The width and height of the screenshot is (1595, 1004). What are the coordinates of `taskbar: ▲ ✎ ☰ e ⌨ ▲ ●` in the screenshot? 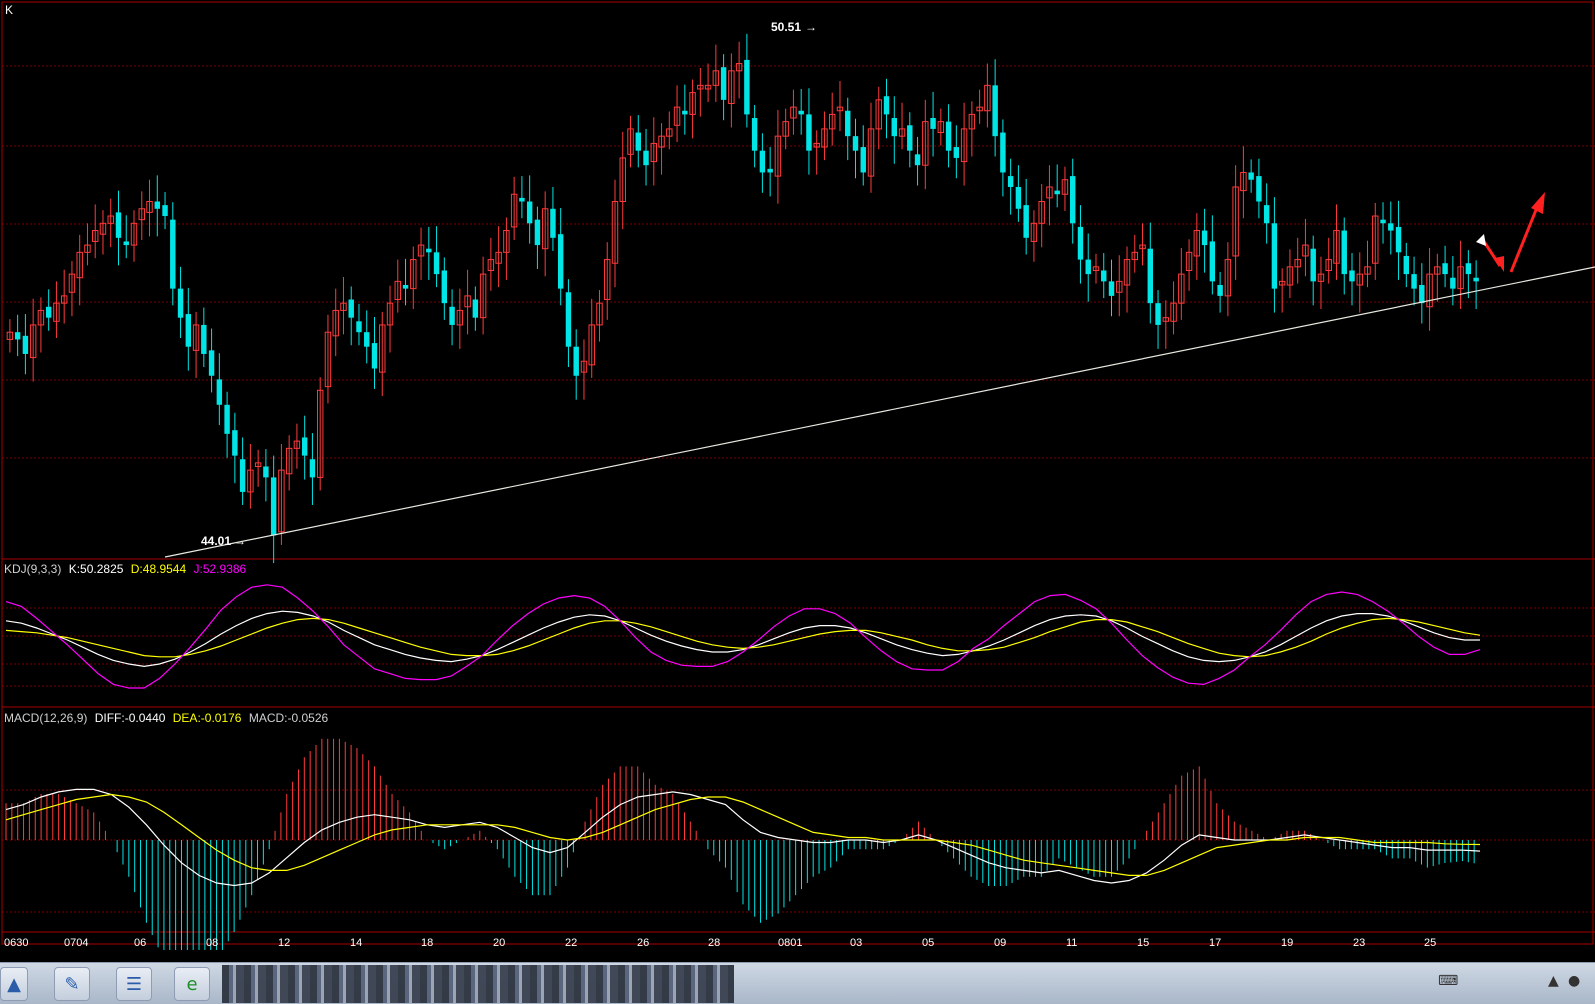 It's located at (797, 983).